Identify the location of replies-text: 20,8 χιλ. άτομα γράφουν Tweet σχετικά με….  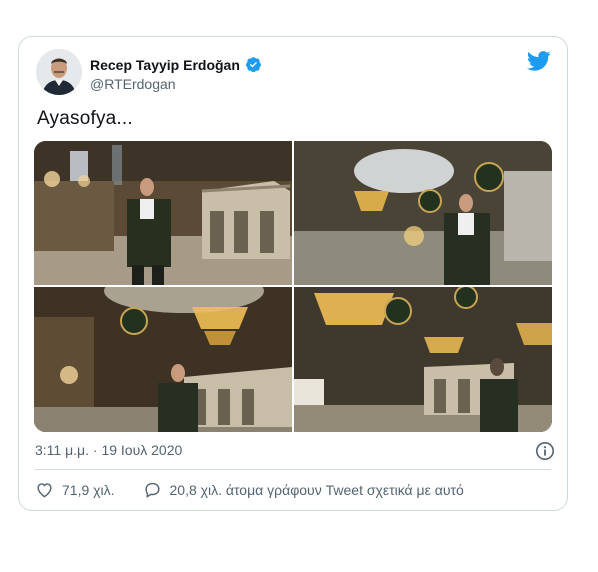
(316, 489).